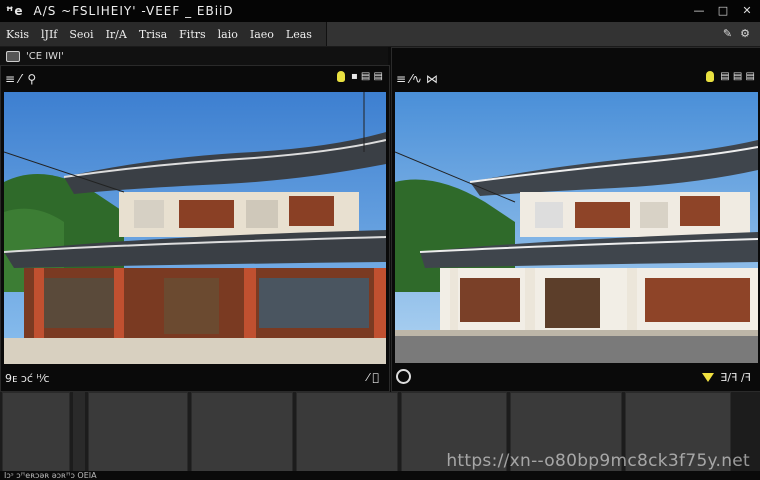  Describe the element at coordinates (194, 56) in the screenshot. I see `left-panel-header: 'CE IWI'` at that location.